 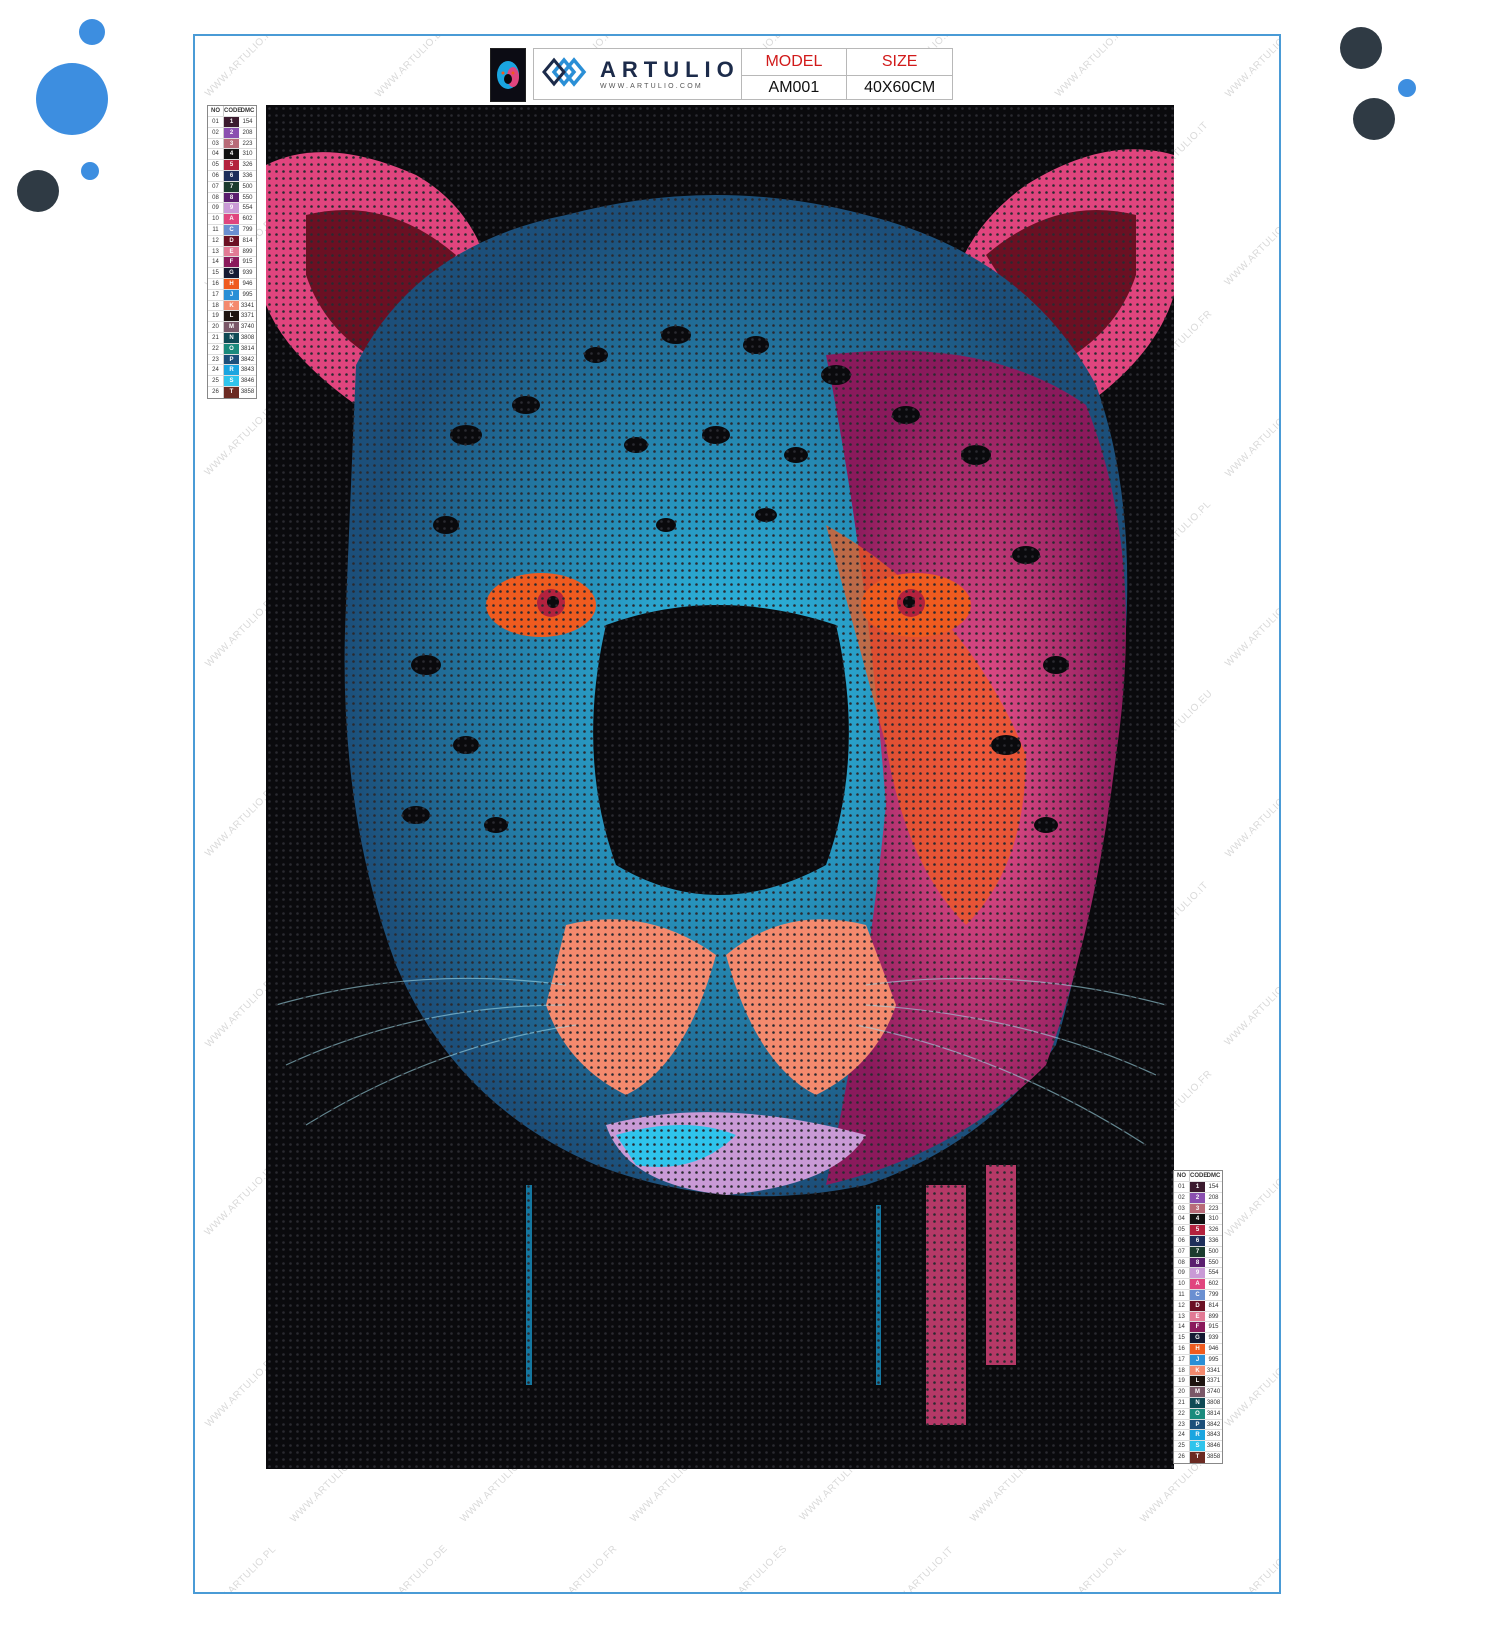 I want to click on legend-dmc: 326, so click(x=247, y=165).